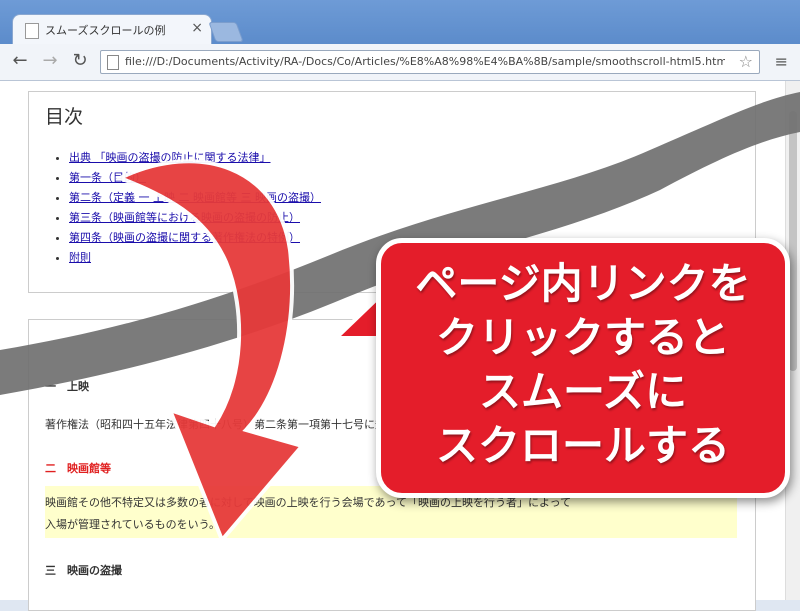 The image size is (800, 611). What do you see at coordinates (78, 468) in the screenshot?
I see `section-title-highlighted: 二 映画館等` at bounding box center [78, 468].